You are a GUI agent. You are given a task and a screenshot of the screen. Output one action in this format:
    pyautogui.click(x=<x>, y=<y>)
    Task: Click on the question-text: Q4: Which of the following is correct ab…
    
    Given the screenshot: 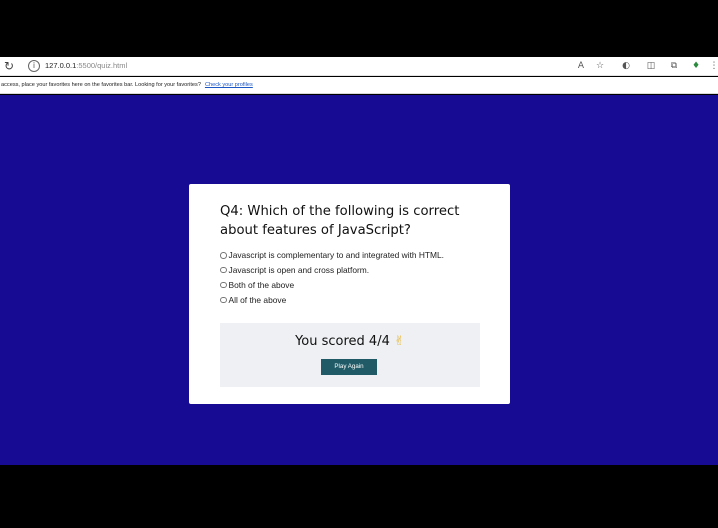 What is the action you would take?
    pyautogui.click(x=340, y=221)
    